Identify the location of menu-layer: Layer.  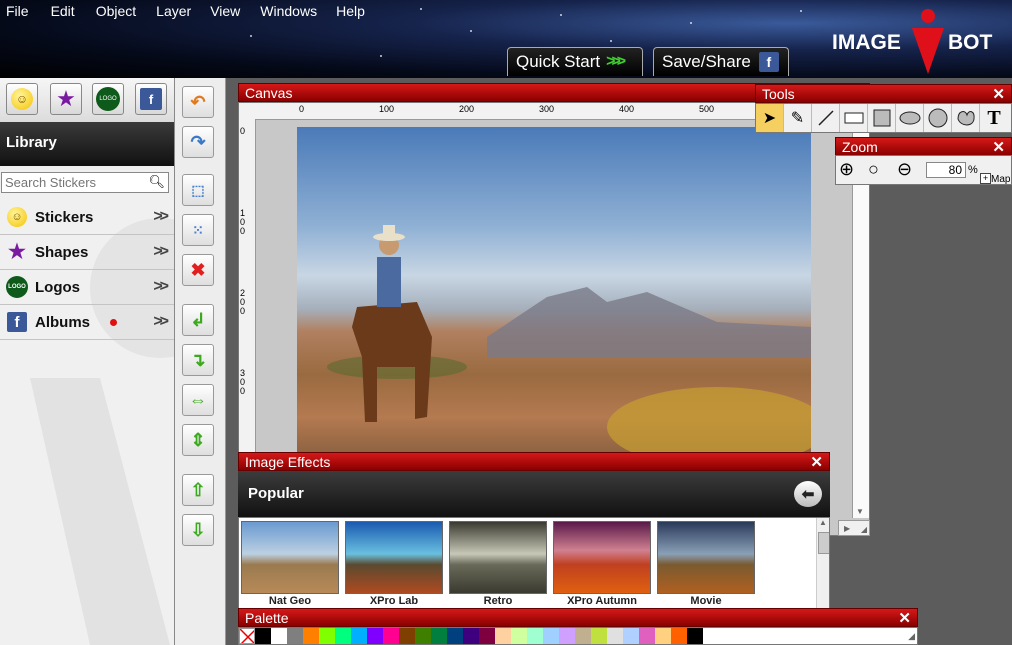
(173, 11).